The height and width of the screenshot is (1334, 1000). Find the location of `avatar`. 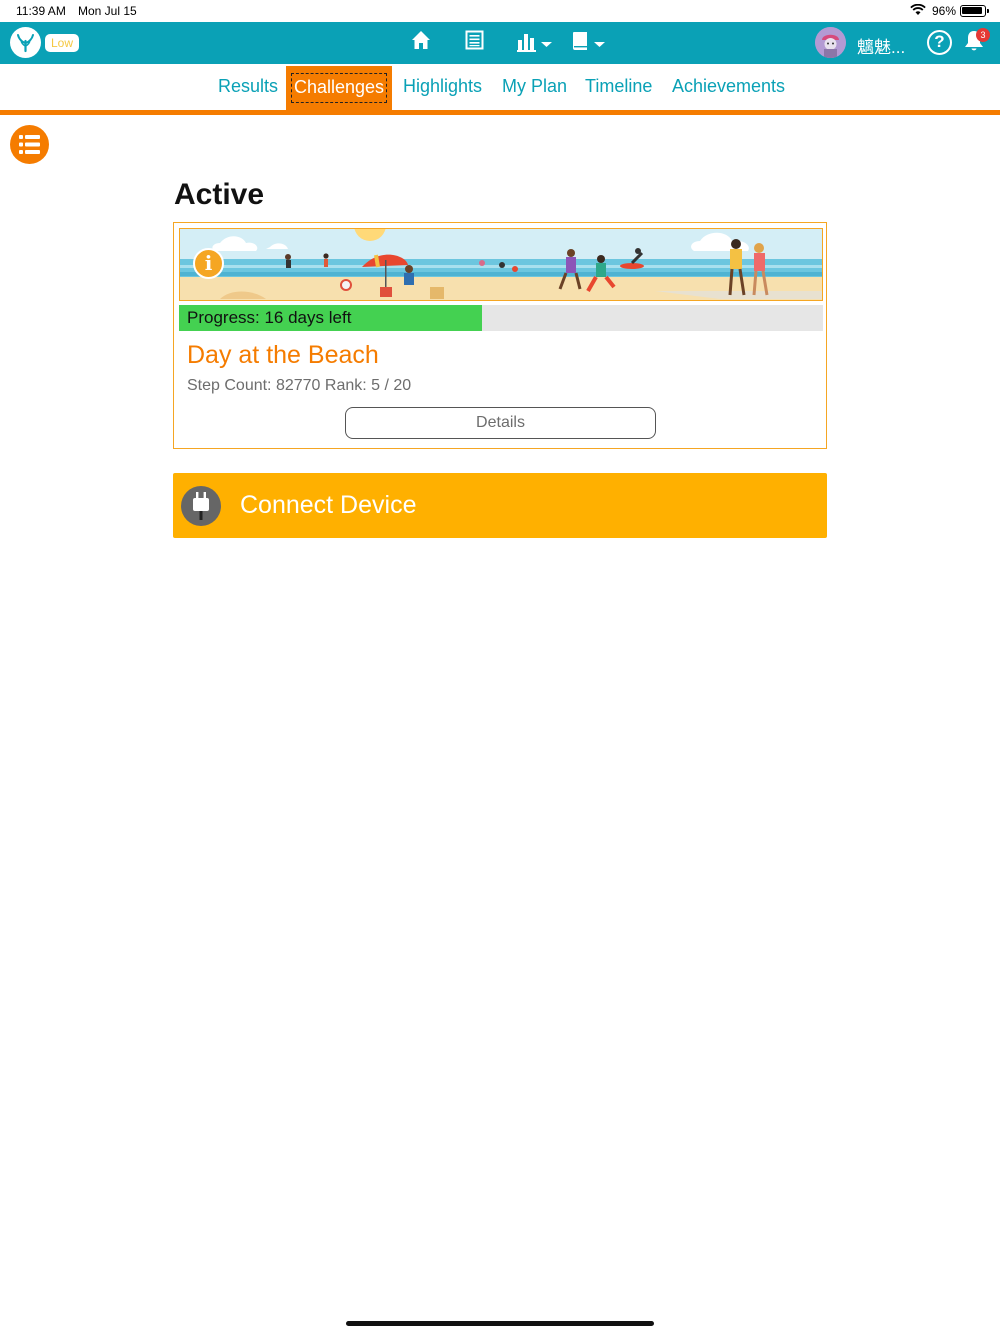

avatar is located at coordinates (830, 42).